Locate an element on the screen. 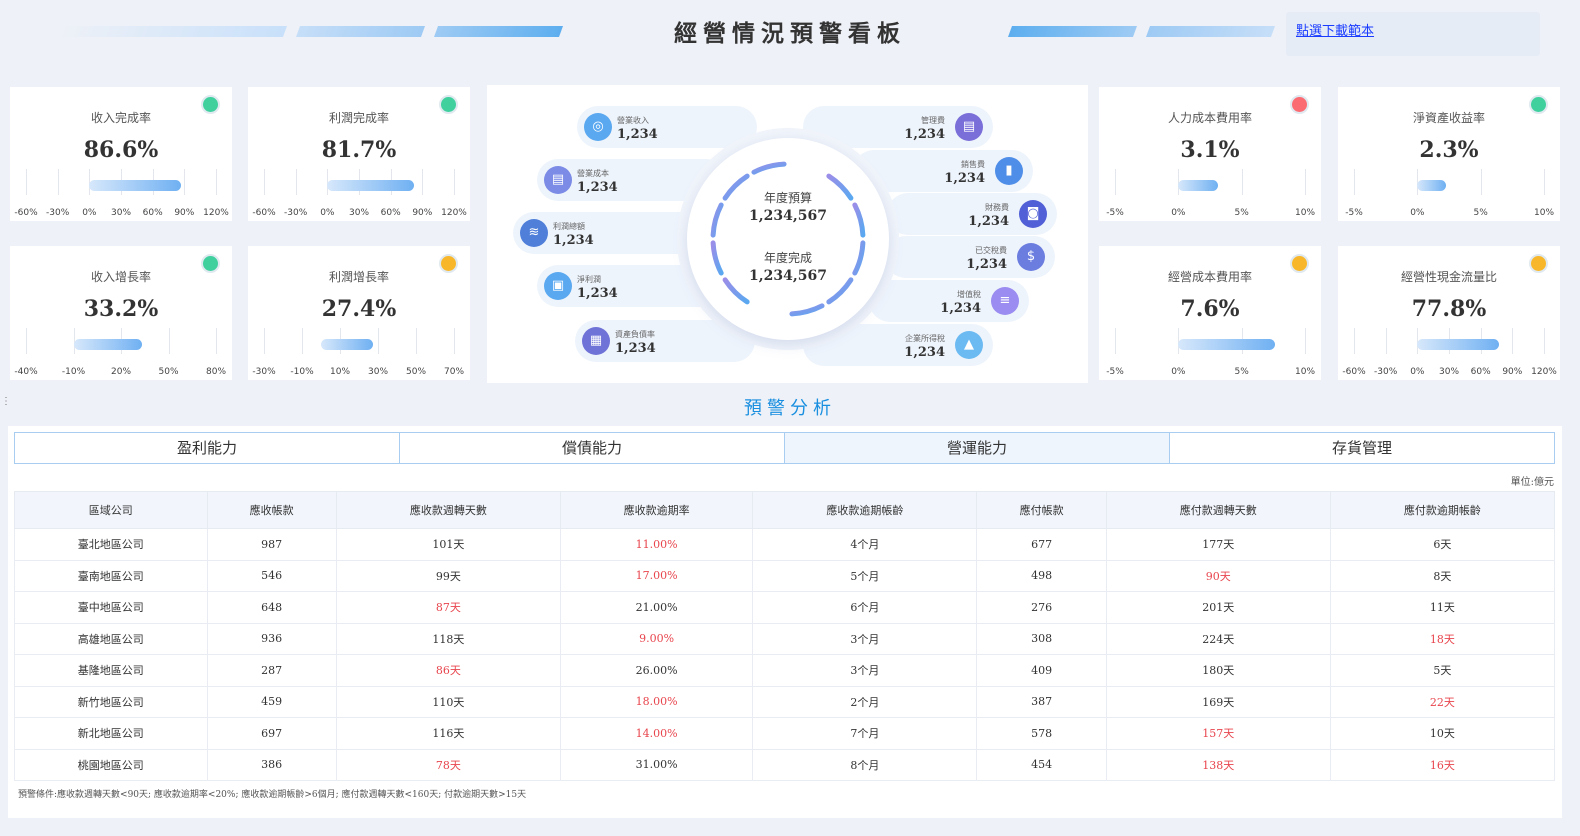  finance-item: $ 已交稅費 1,234 is located at coordinates (970, 257).